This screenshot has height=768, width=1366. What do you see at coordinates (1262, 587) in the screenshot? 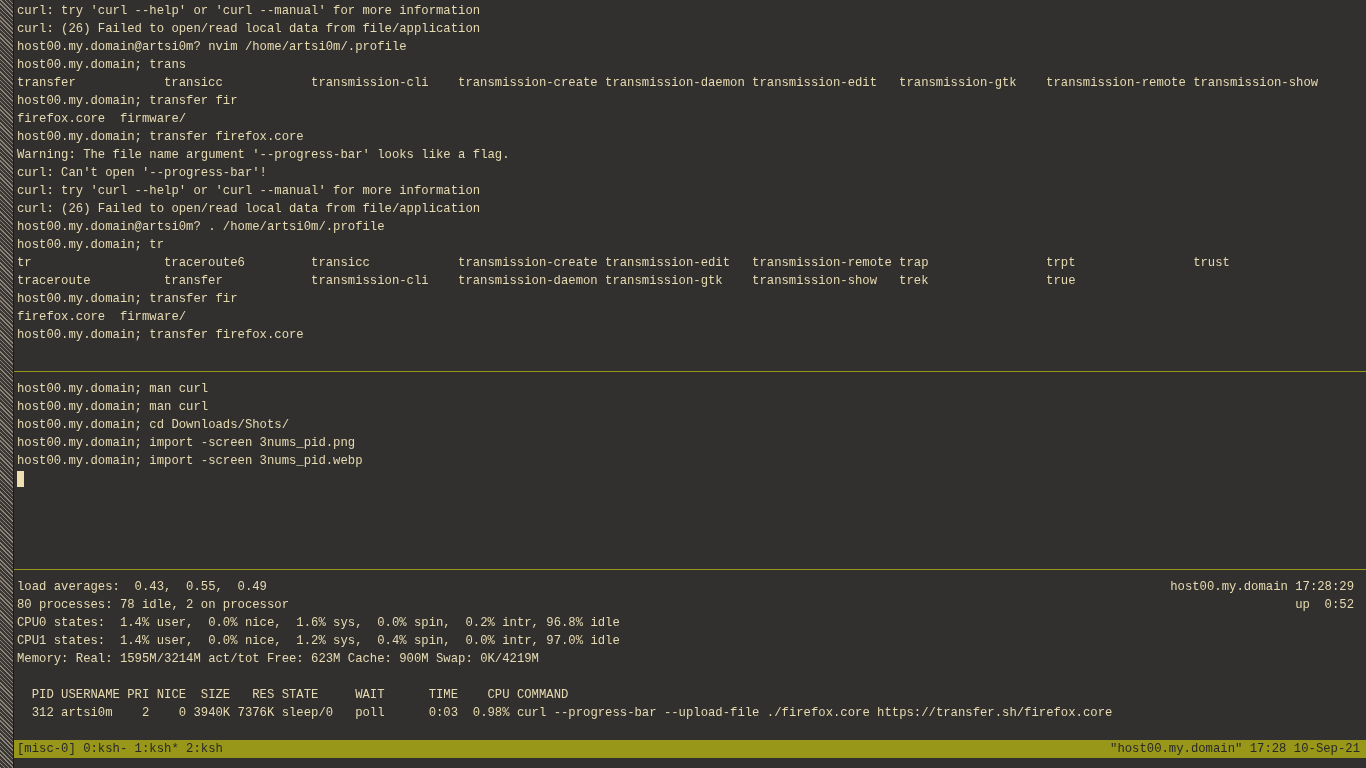
I see `output-line: host00.my.domain 17:28:29` at bounding box center [1262, 587].